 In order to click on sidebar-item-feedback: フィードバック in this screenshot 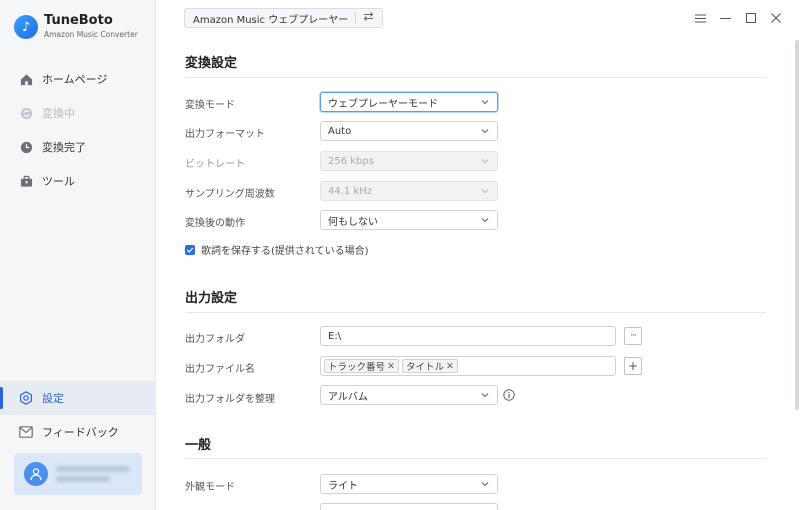, I will do `click(78, 432)`.